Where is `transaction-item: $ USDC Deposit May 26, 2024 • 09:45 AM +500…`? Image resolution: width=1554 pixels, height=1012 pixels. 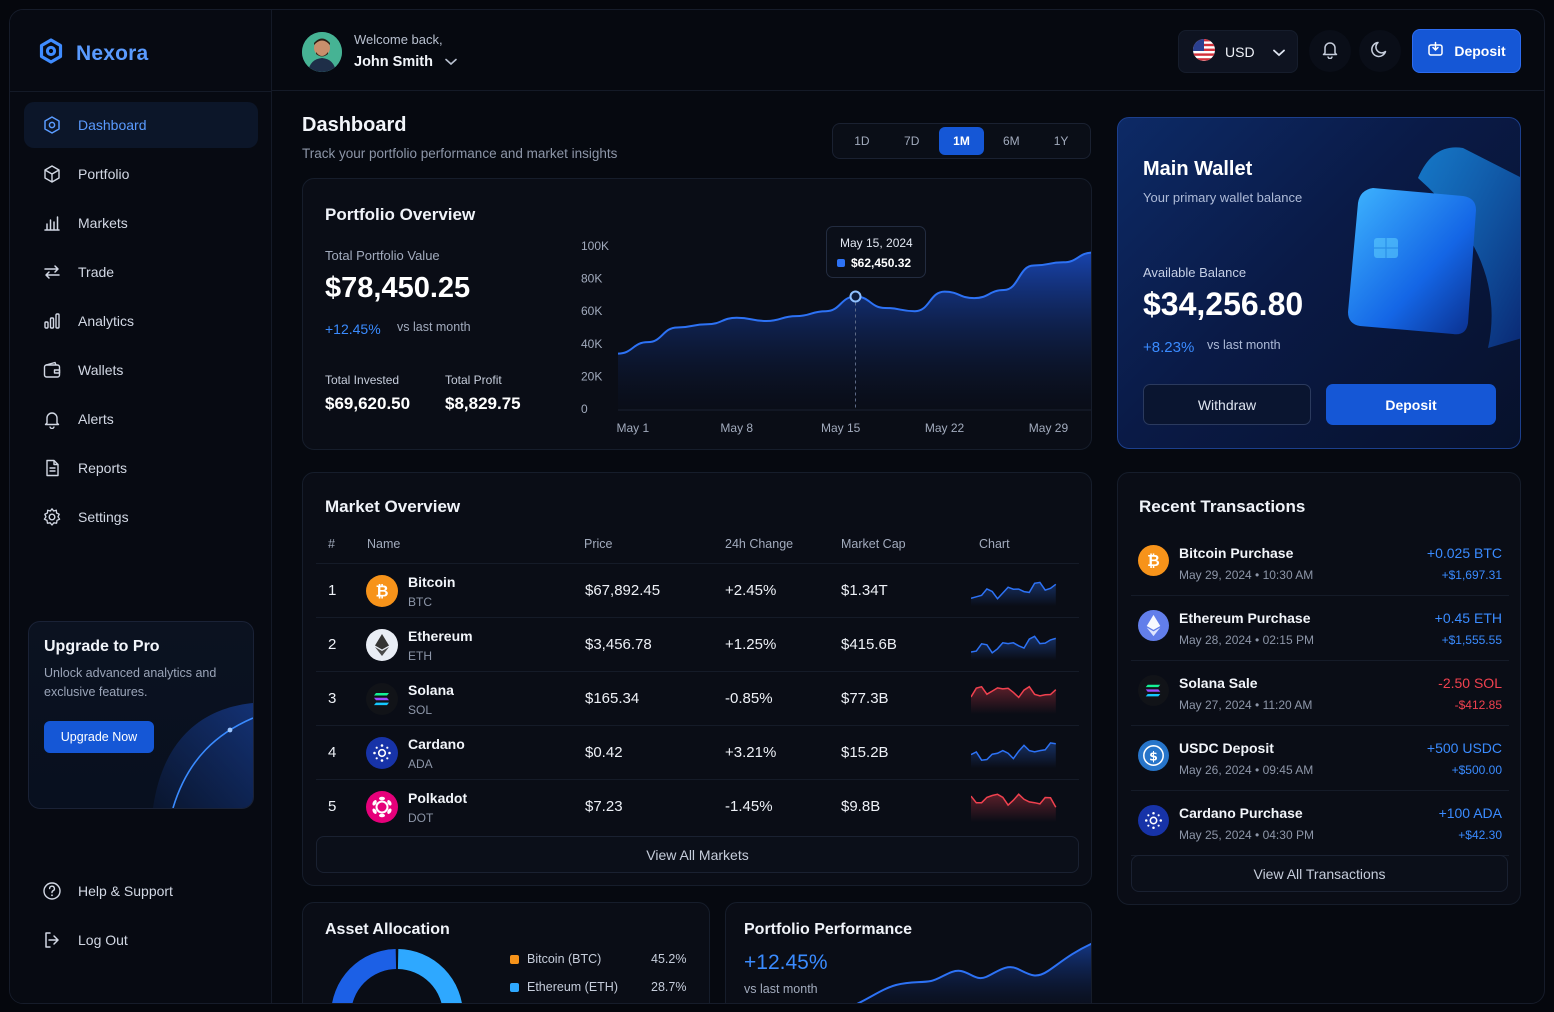
transaction-item: $ USDC Deposit May 26, 2024 • 09:45 AM +500… is located at coordinates (1320, 758).